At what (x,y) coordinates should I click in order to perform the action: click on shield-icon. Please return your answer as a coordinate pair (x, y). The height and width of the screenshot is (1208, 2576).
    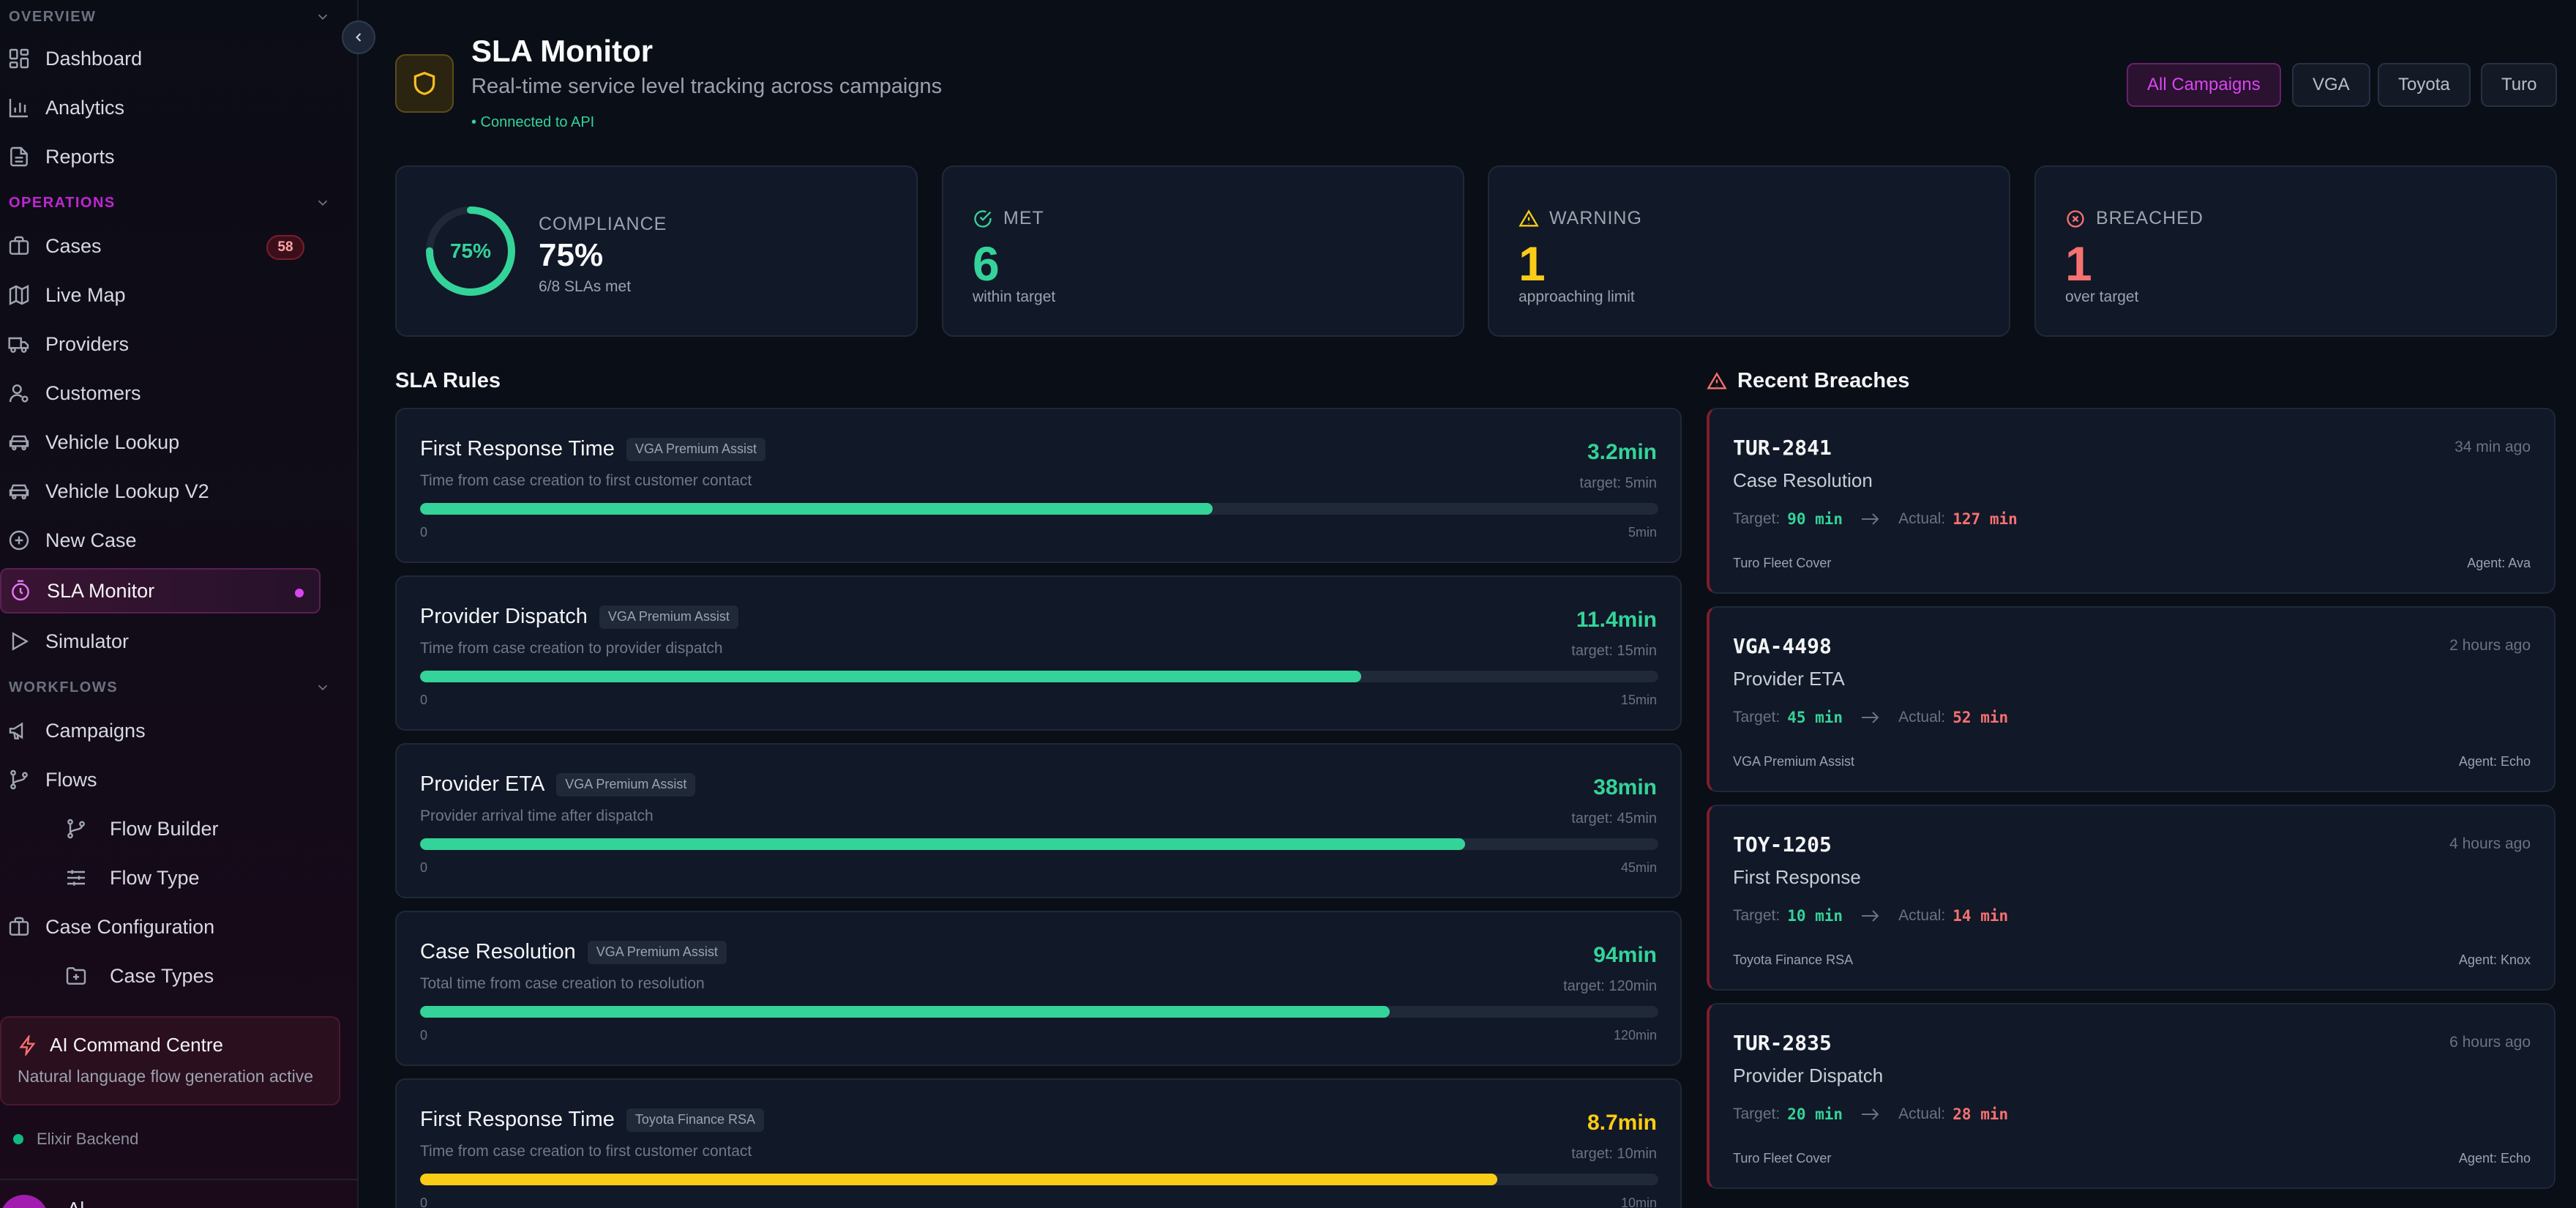
    Looking at the image, I should click on (424, 84).